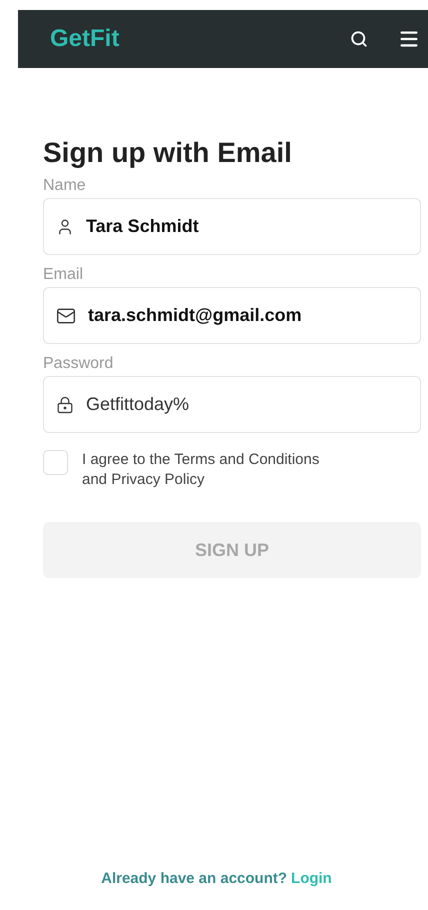 The image size is (428, 910). I want to click on input-field: Tara Schmidt, so click(232, 226).